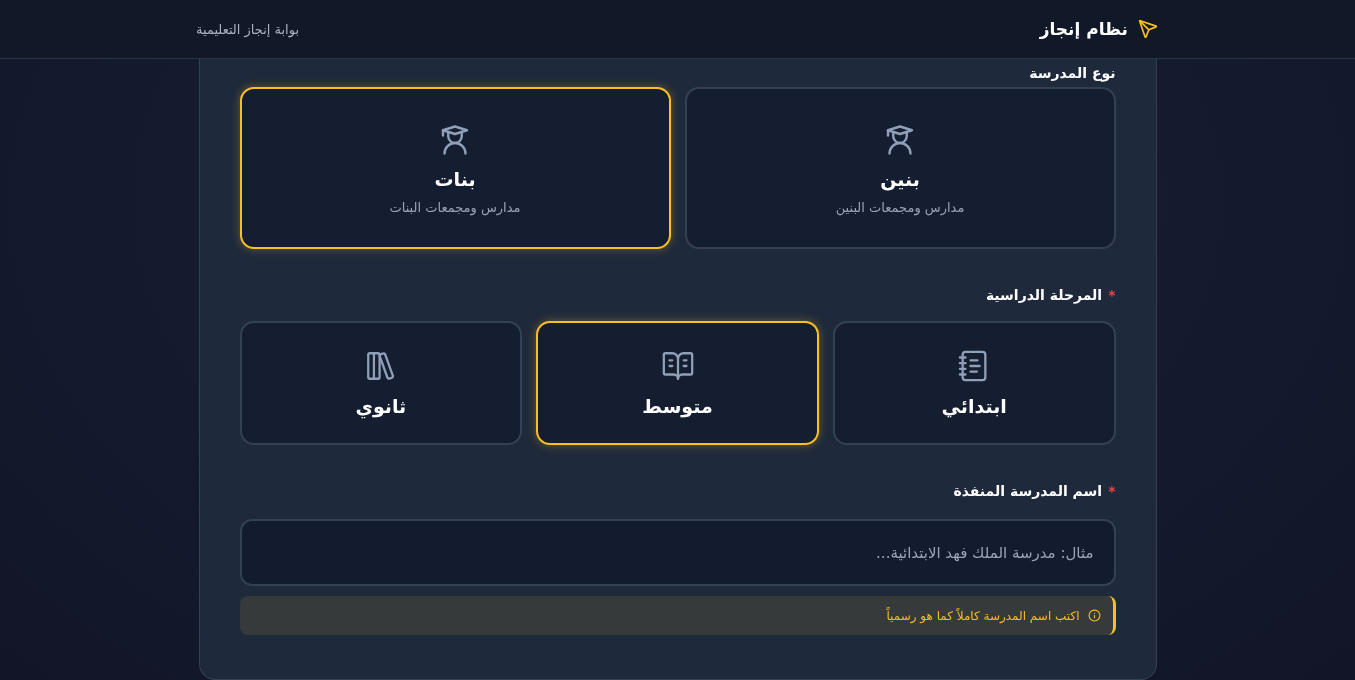 This screenshot has height=680, width=1355. What do you see at coordinates (248, 29) in the screenshot?
I see `portal-subtitle: بوابة إنجاز التعليمية` at bounding box center [248, 29].